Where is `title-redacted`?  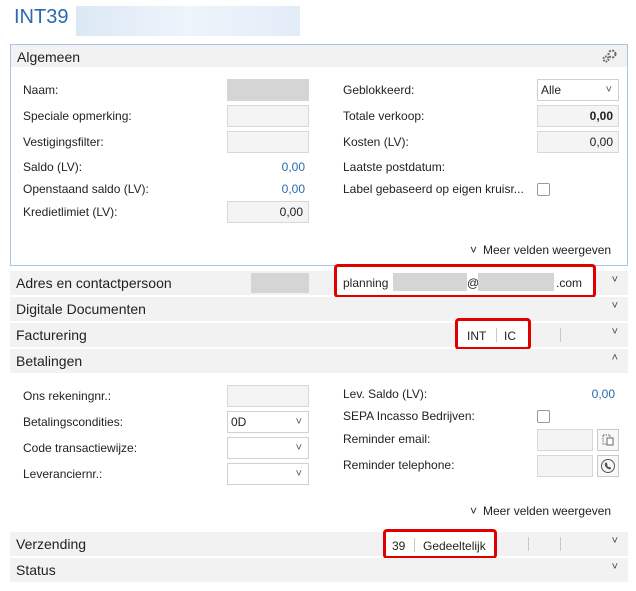
title-redacted is located at coordinates (188, 21).